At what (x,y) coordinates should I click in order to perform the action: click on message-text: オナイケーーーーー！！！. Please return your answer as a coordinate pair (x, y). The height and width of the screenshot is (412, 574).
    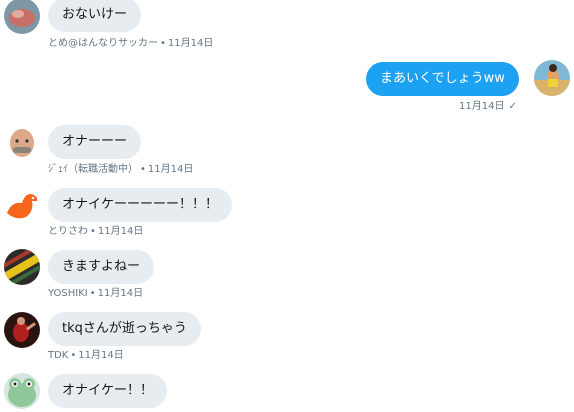
    Looking at the image, I should click on (140, 204).